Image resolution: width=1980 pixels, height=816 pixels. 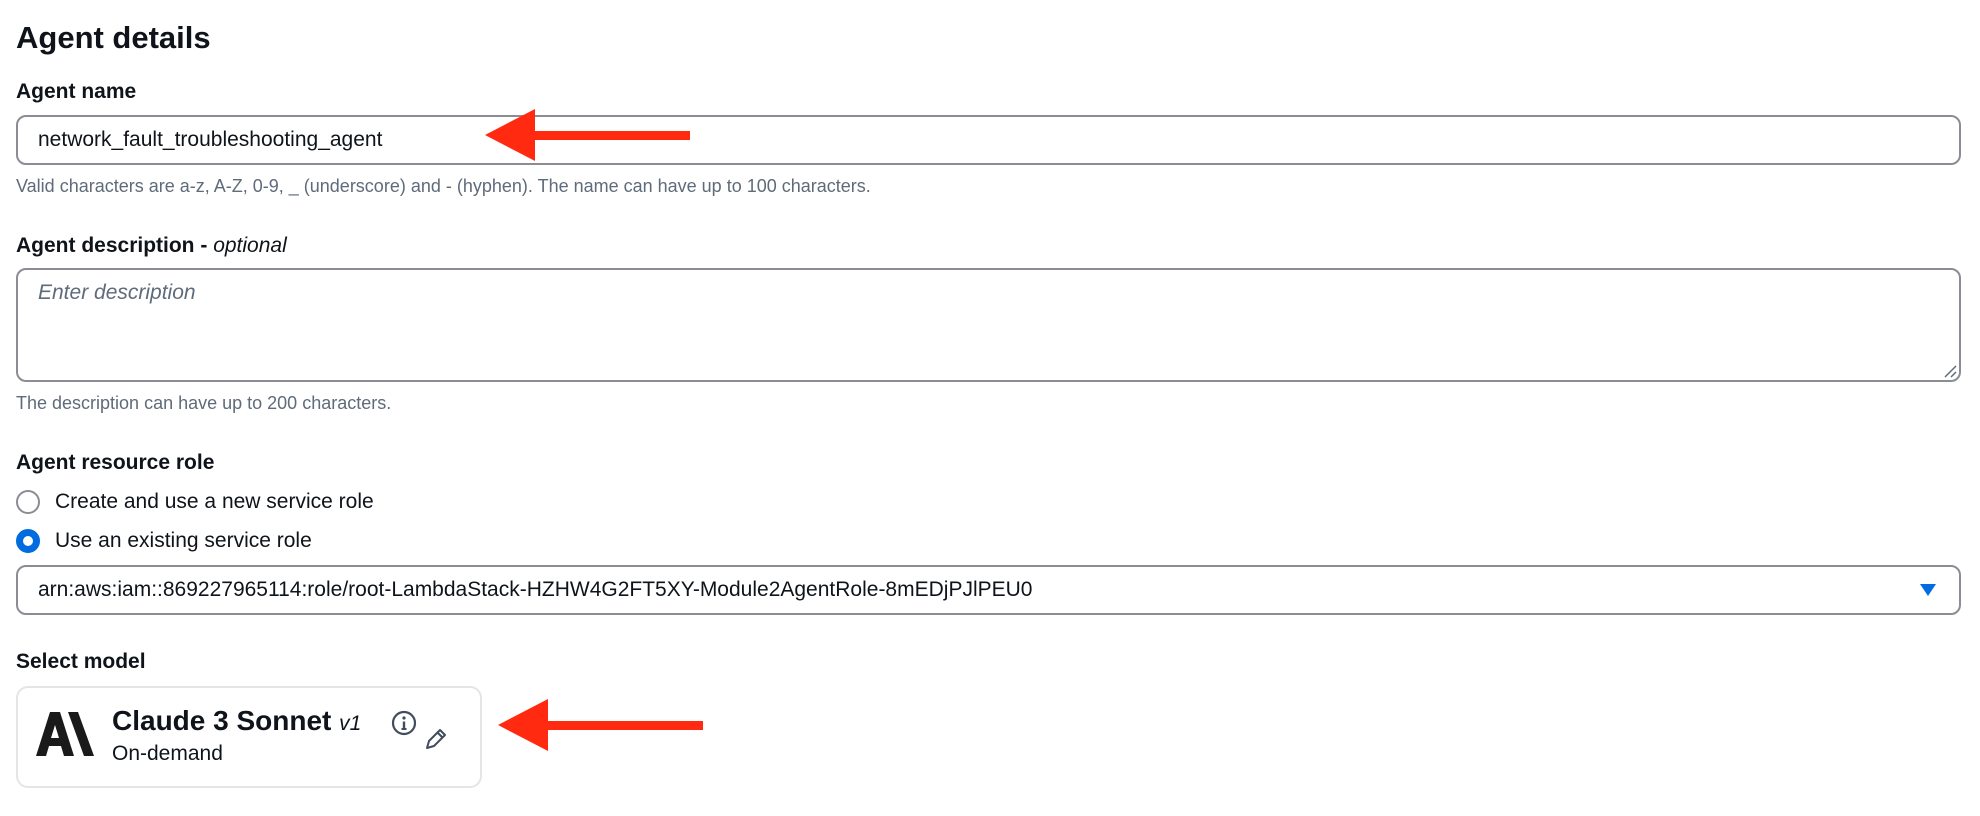 I want to click on anthropic-logo-icon, so click(x=65, y=734).